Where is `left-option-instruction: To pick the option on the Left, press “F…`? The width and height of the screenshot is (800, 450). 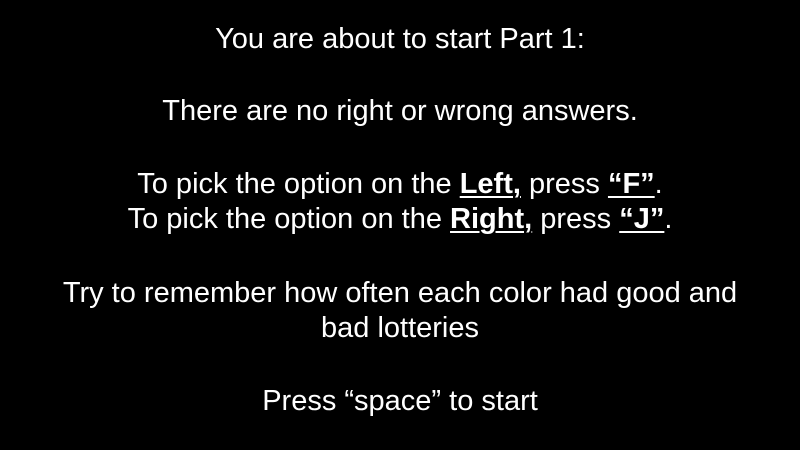
left-option-instruction: To pick the option on the Left, press “F… is located at coordinates (400, 184).